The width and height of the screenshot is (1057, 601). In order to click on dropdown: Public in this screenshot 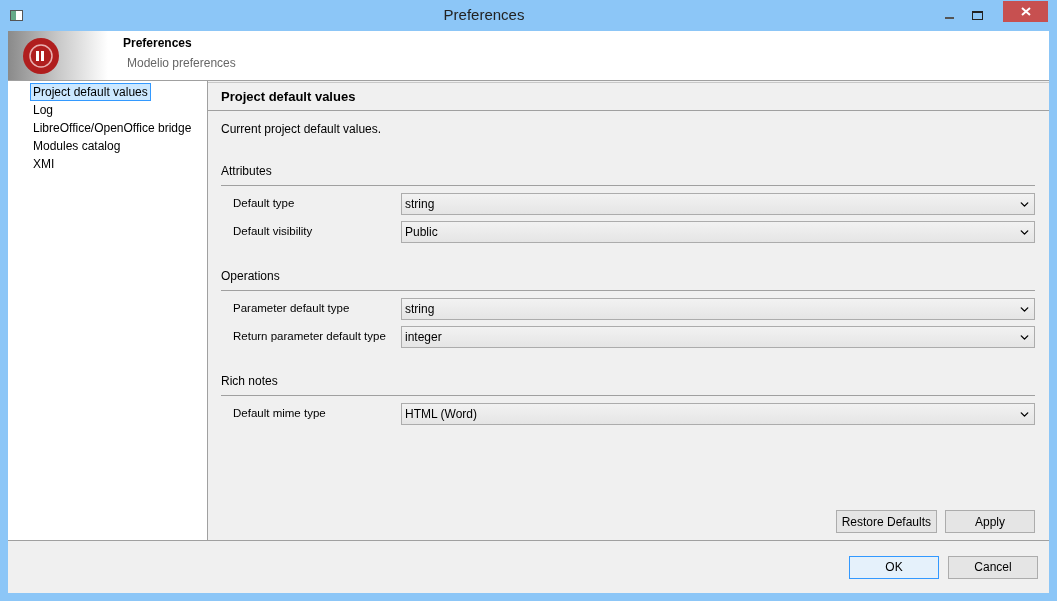, I will do `click(718, 232)`.